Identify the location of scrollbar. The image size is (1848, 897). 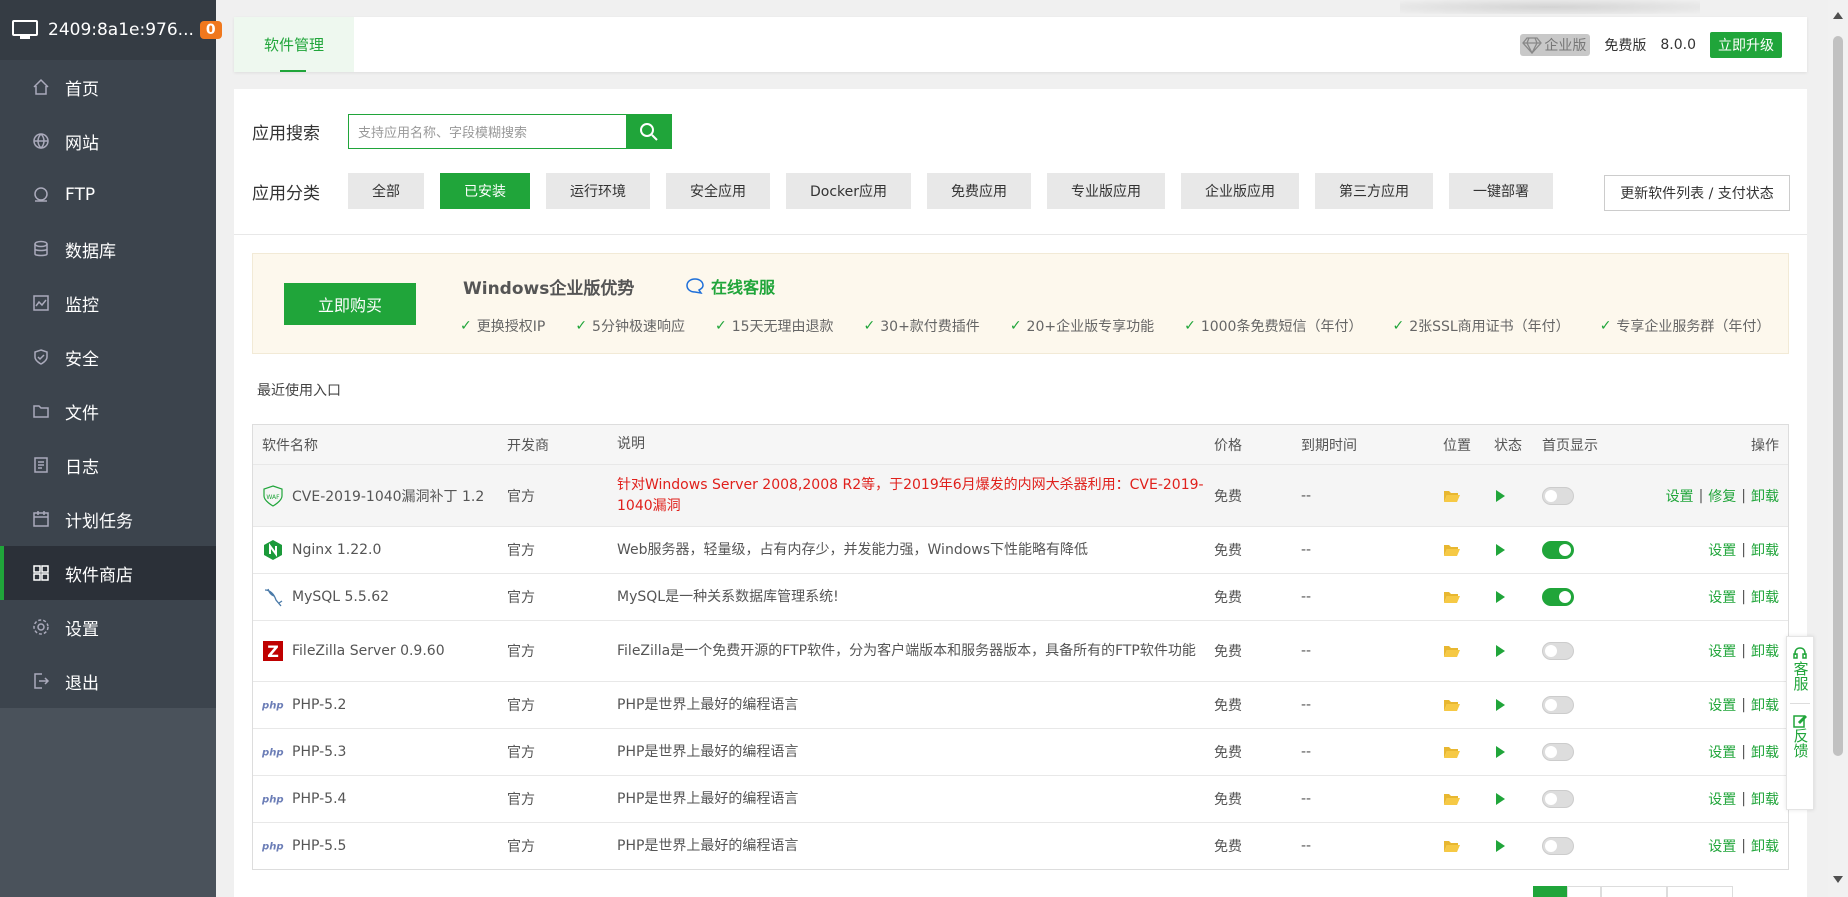
(1838, 448).